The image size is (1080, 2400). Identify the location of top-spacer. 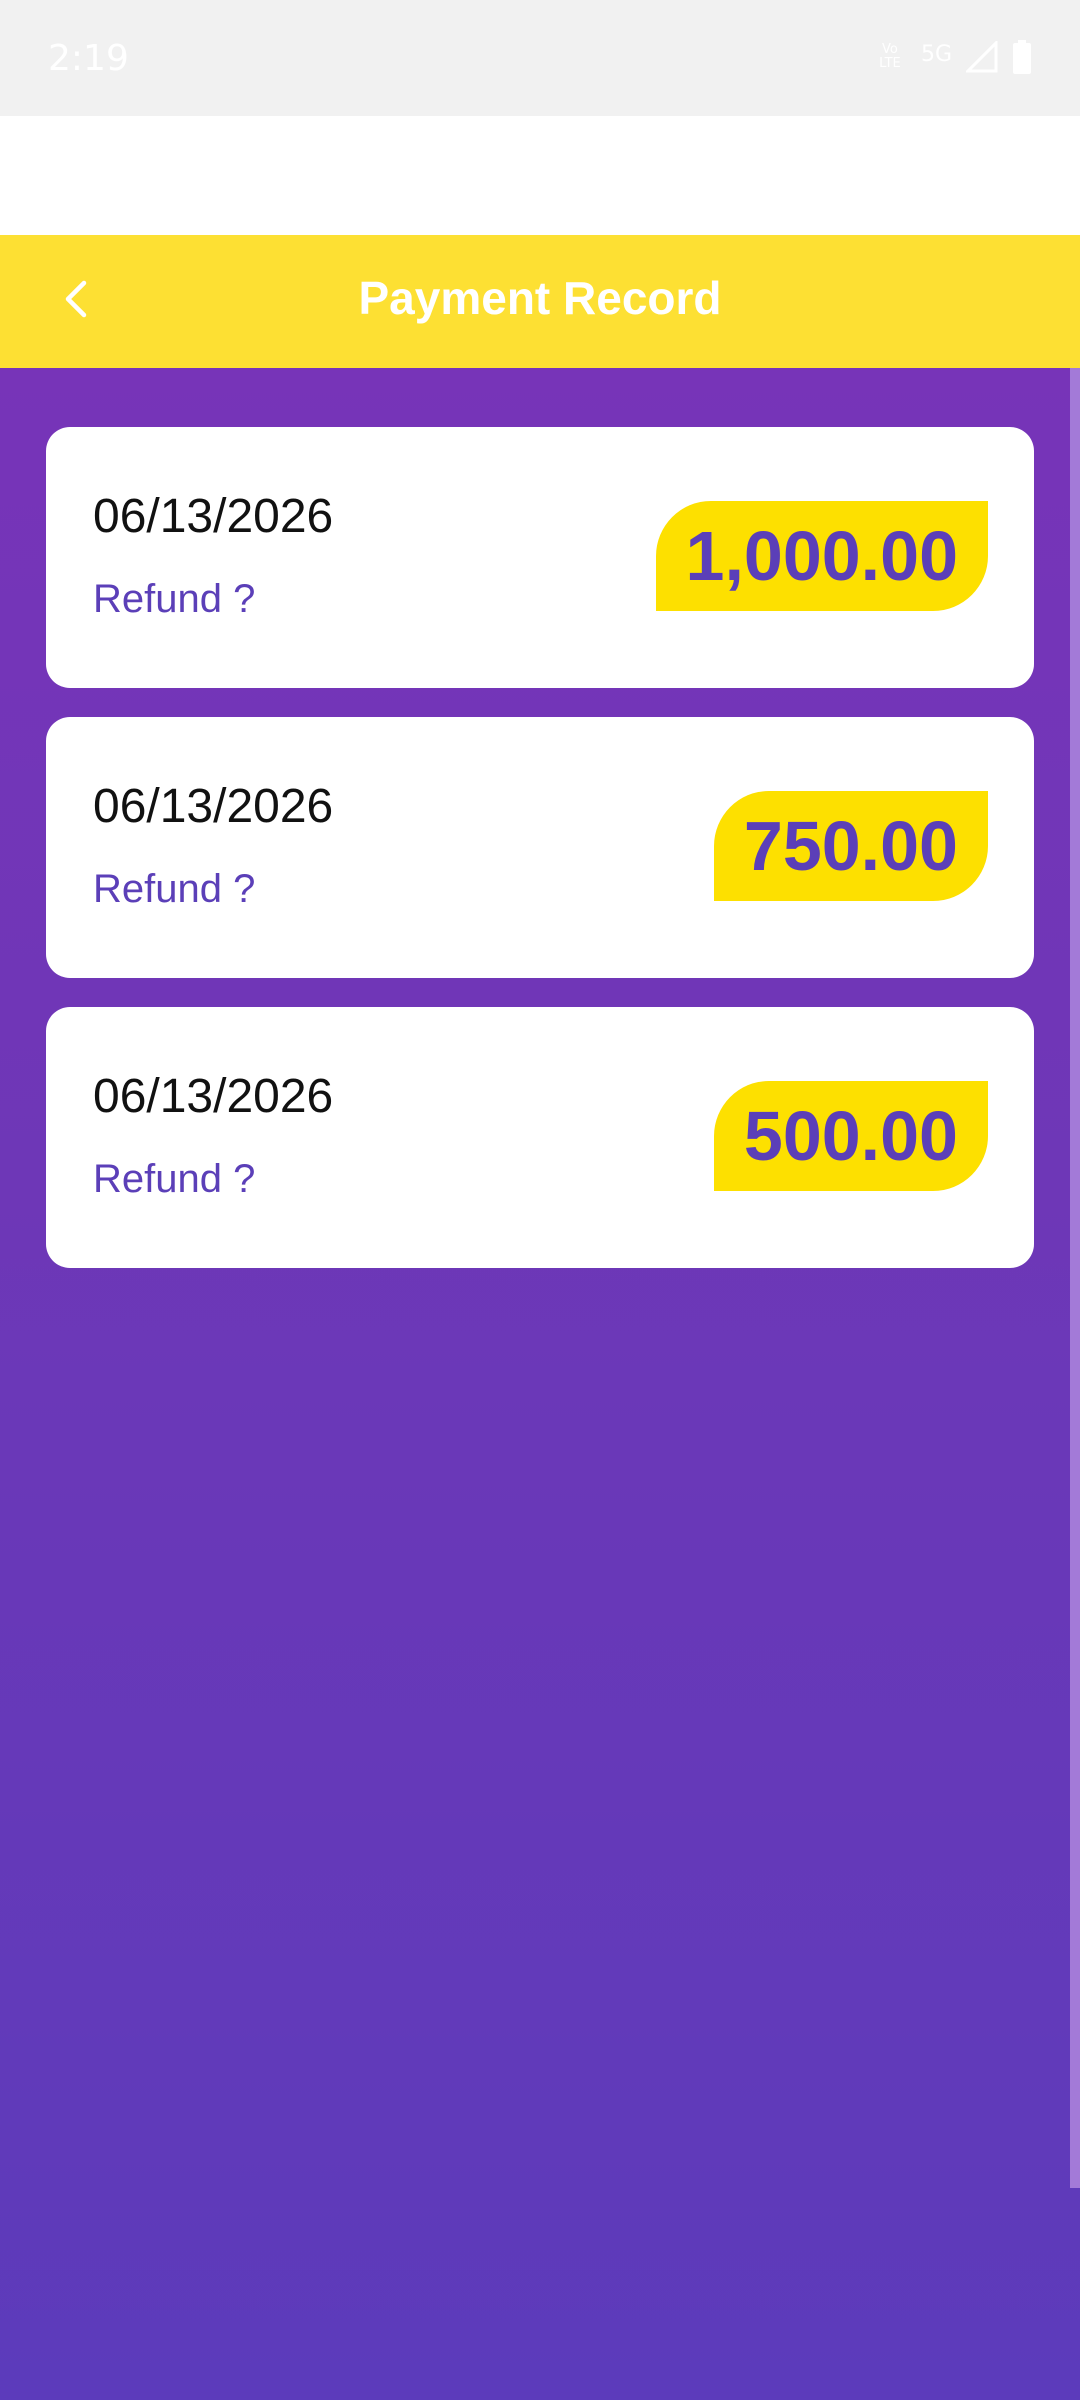
(540, 175).